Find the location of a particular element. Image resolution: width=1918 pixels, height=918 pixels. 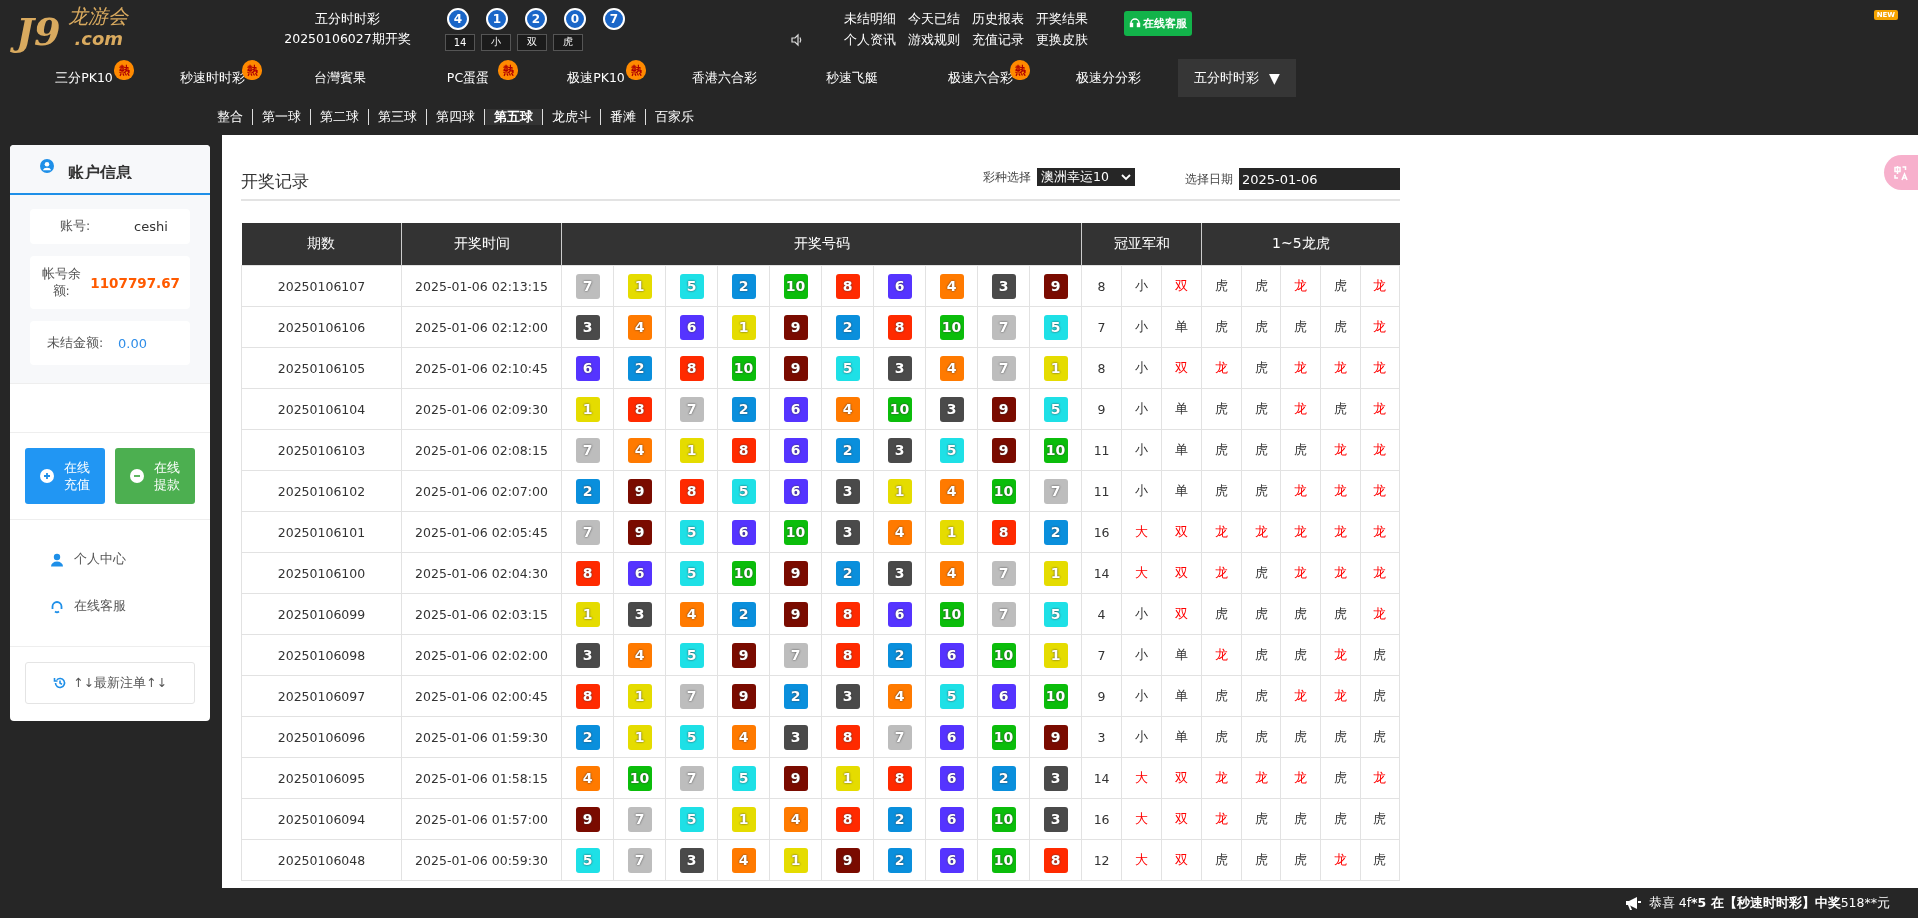

sub-tab: 第一球 is located at coordinates (281, 116).